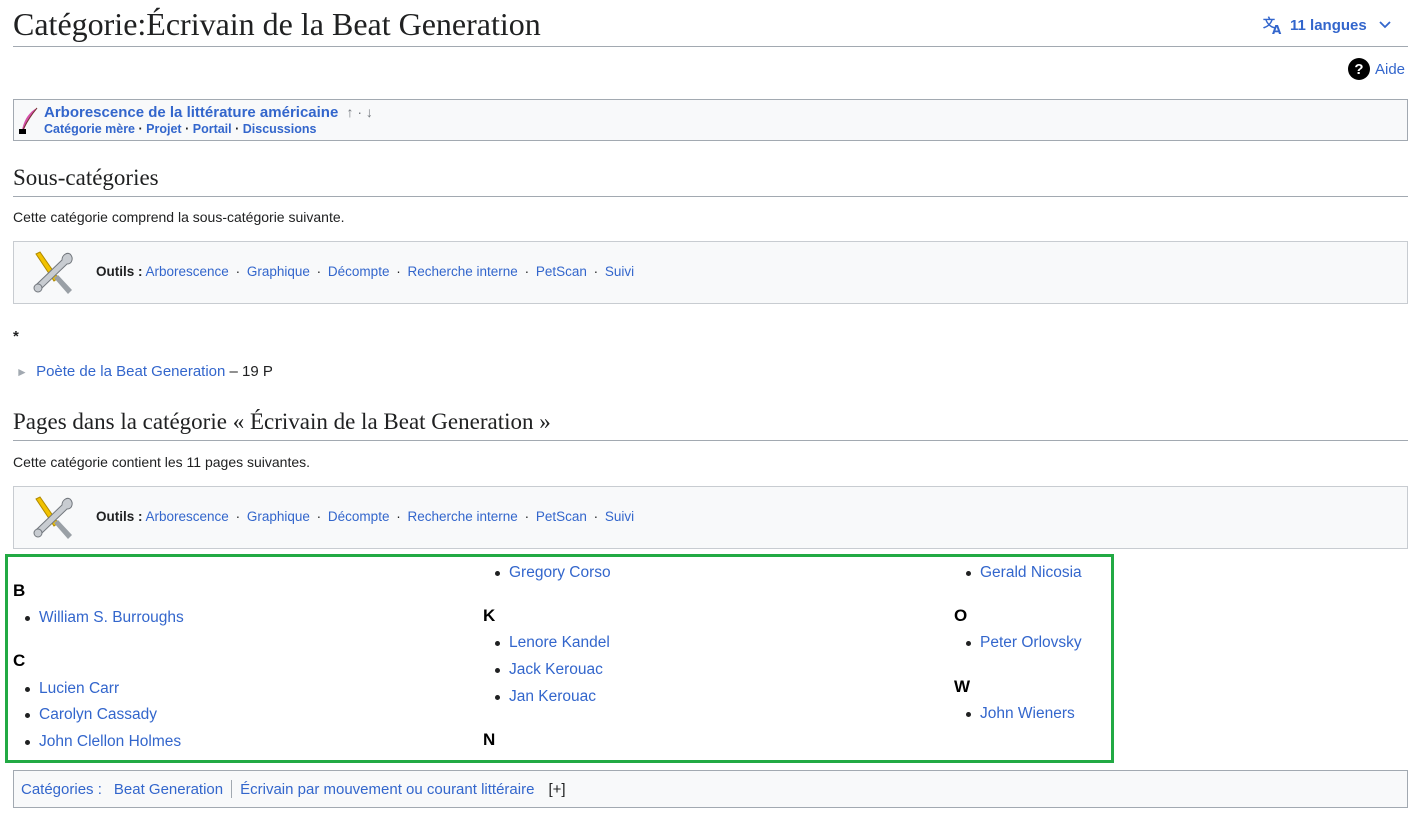  I want to click on subcategory-item: ► Poète de la Beat Generation – 19 P, so click(144, 371).